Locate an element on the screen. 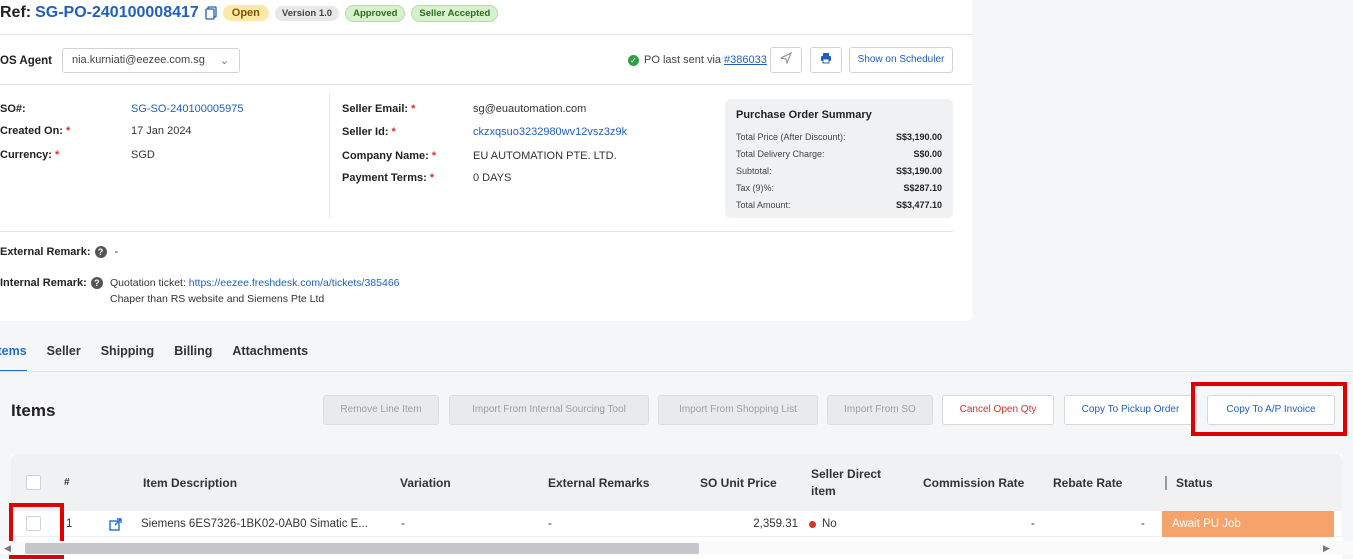 The width and height of the screenshot is (1353, 559). col-status: Status is located at coordinates (1194, 482).